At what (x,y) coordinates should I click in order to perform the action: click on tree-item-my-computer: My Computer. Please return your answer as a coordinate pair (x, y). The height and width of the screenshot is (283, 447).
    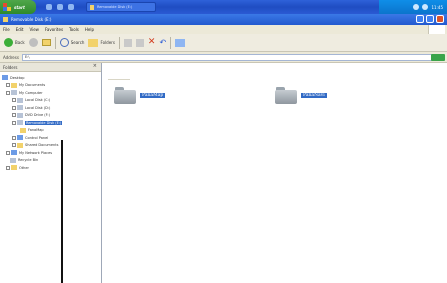
    Looking at the image, I should click on (50, 93).